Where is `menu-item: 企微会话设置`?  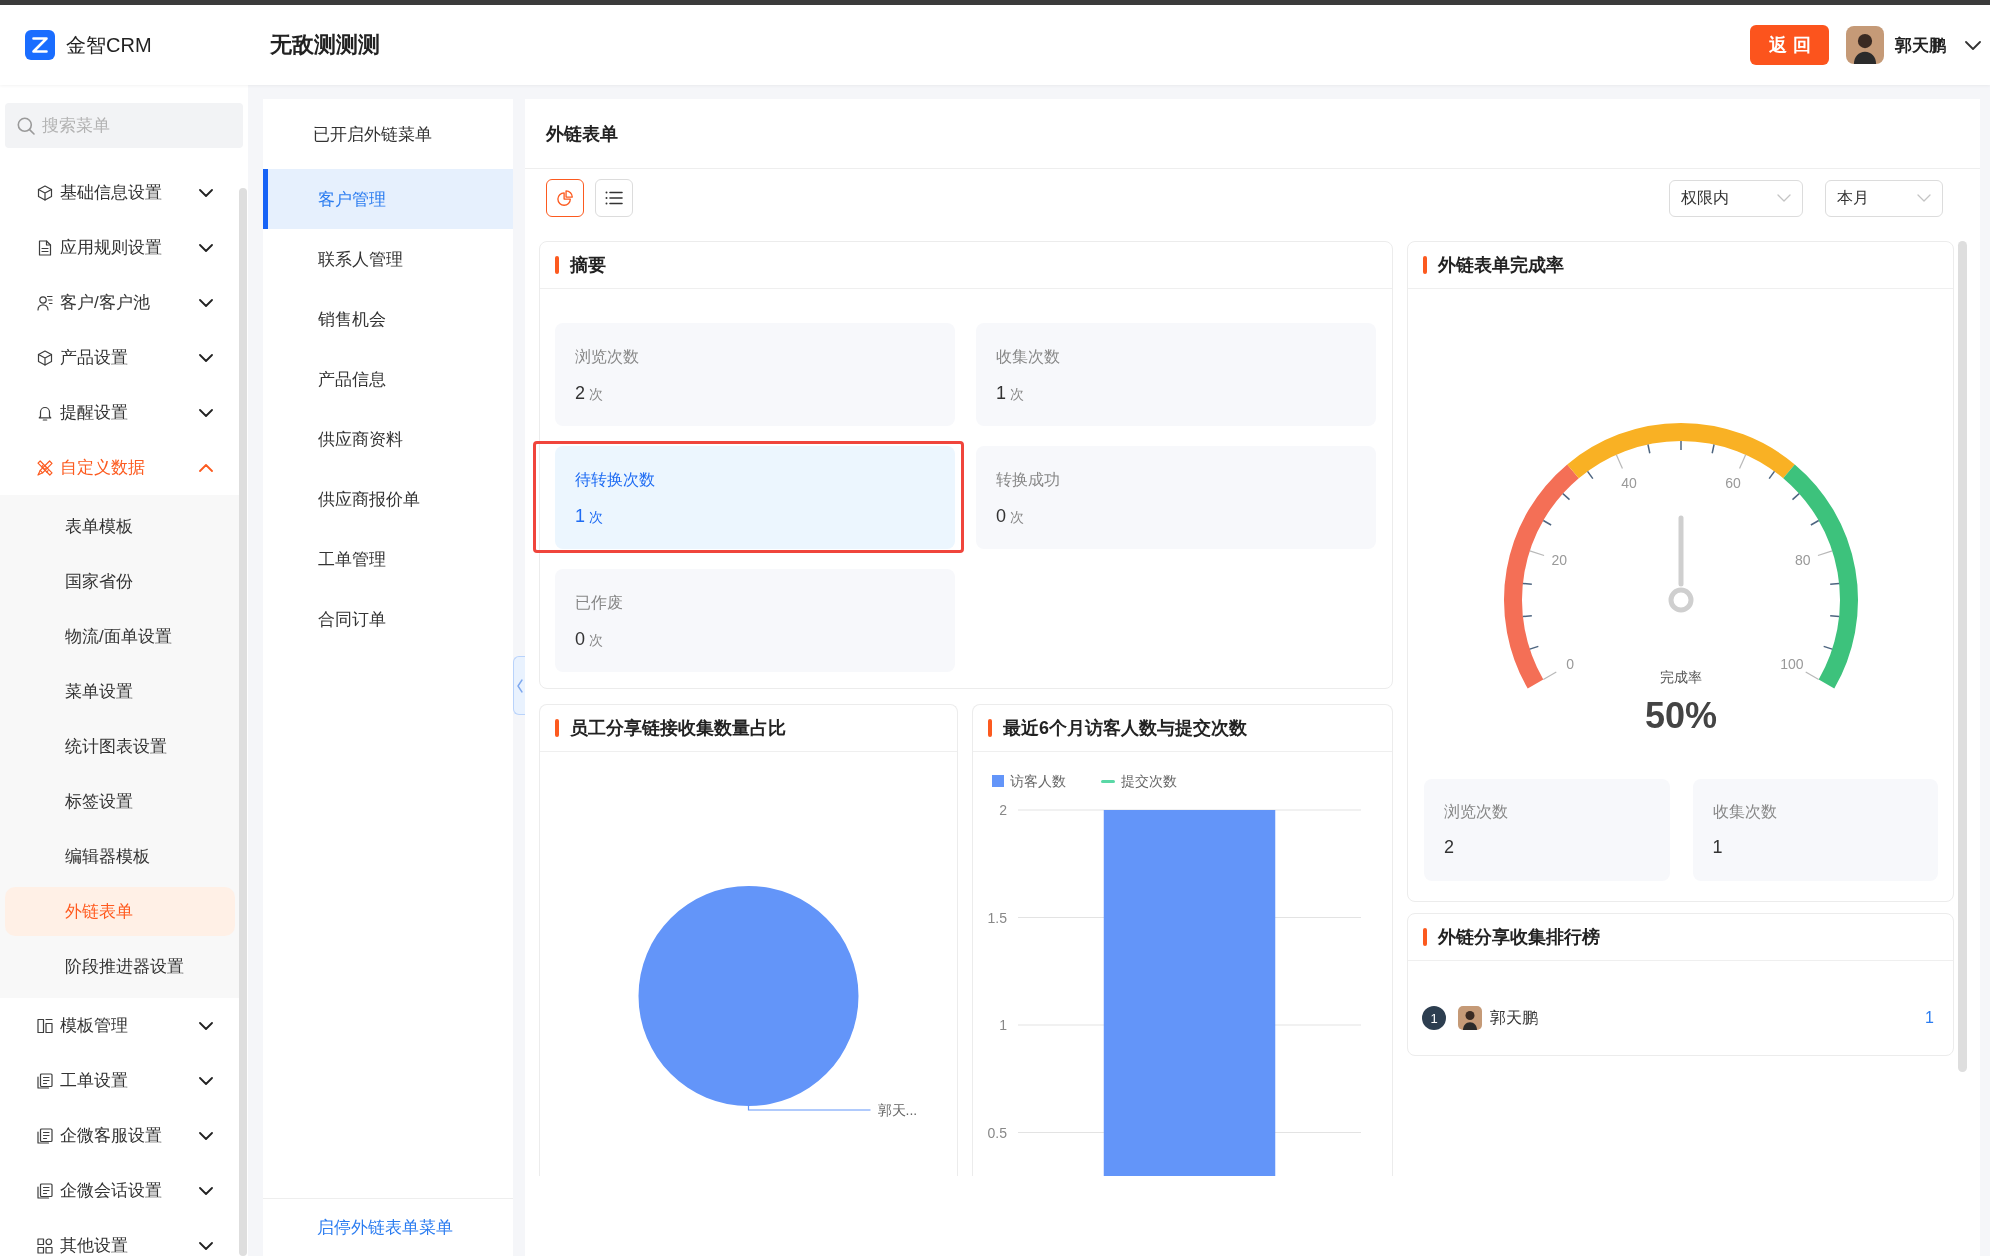
menu-item: 企微会话设置 is located at coordinates (120, 1190).